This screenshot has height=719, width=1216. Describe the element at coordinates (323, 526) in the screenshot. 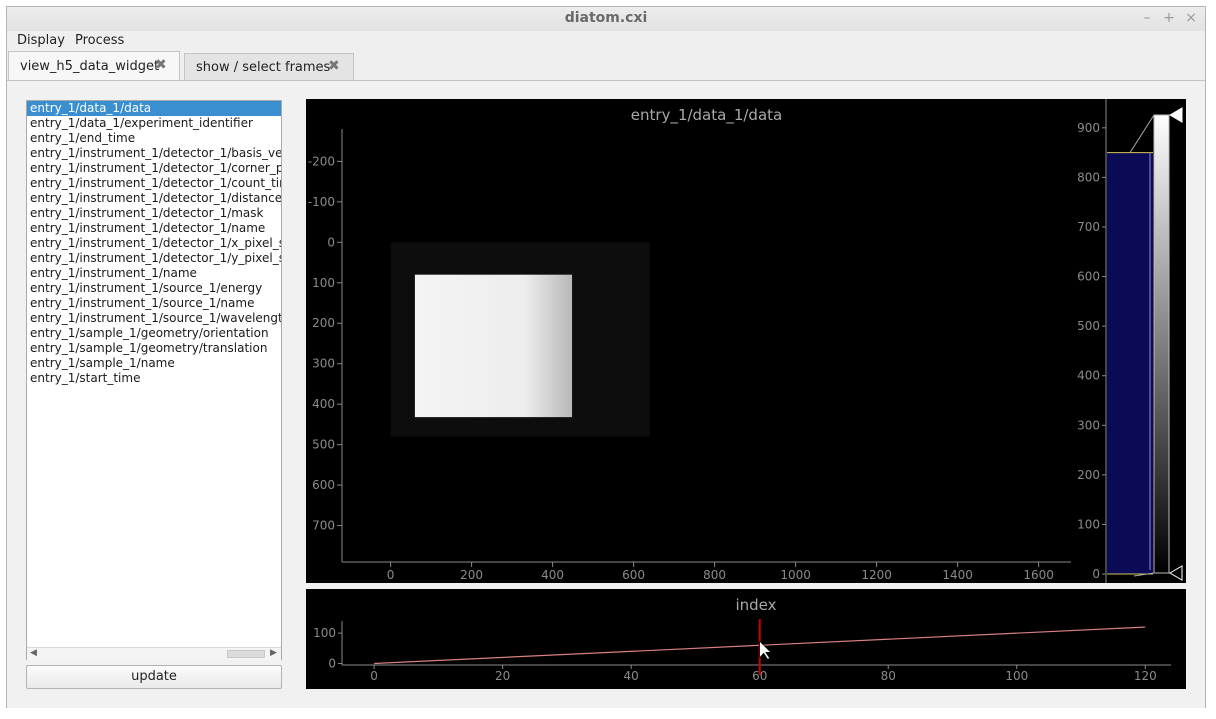

I see `y-tick-label: 700` at that location.